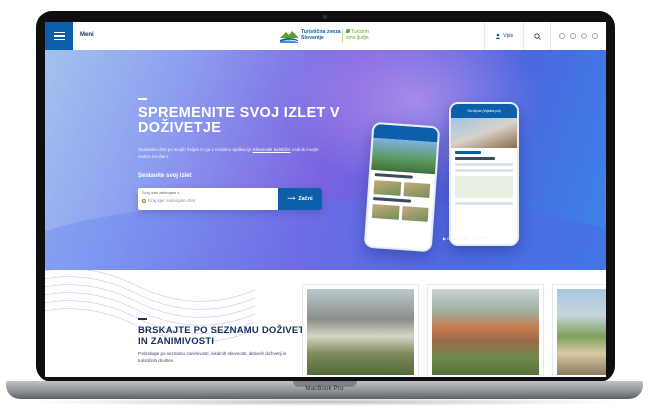  I want to click on hero-accent-bar, so click(142, 99).